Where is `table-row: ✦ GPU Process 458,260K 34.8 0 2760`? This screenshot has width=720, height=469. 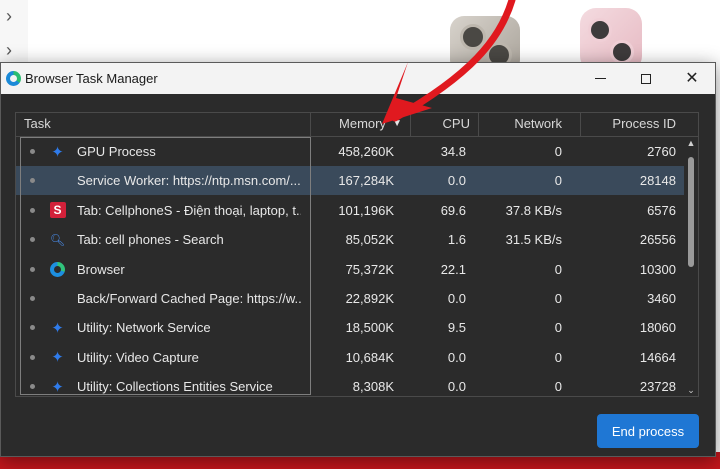 table-row: ✦ GPU Process 458,260K 34.8 0 2760 is located at coordinates (350, 151).